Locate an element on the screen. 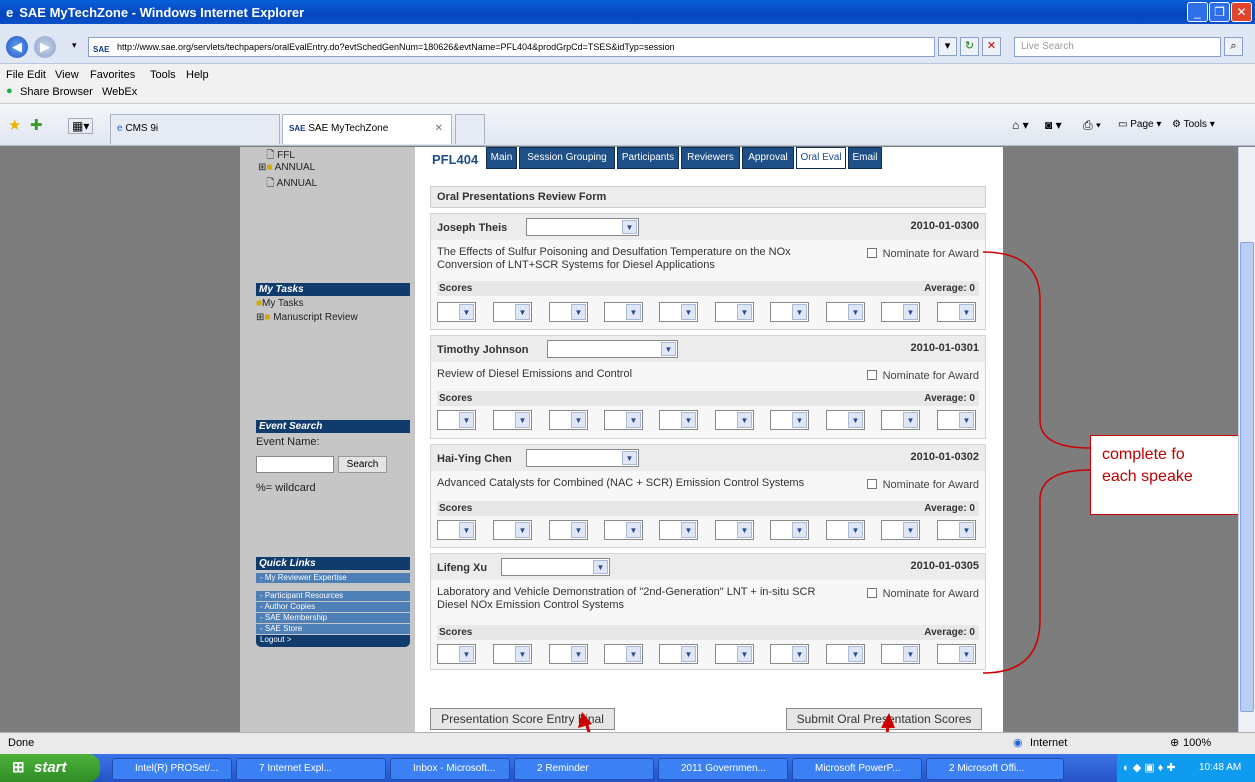  vertical-scrollbar is located at coordinates (1246, 439).